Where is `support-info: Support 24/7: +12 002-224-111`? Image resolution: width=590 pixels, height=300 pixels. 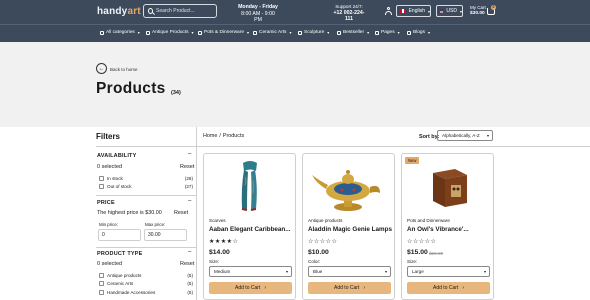
support-info: Support 24/7: +12 002-224-111 is located at coordinates (349, 13).